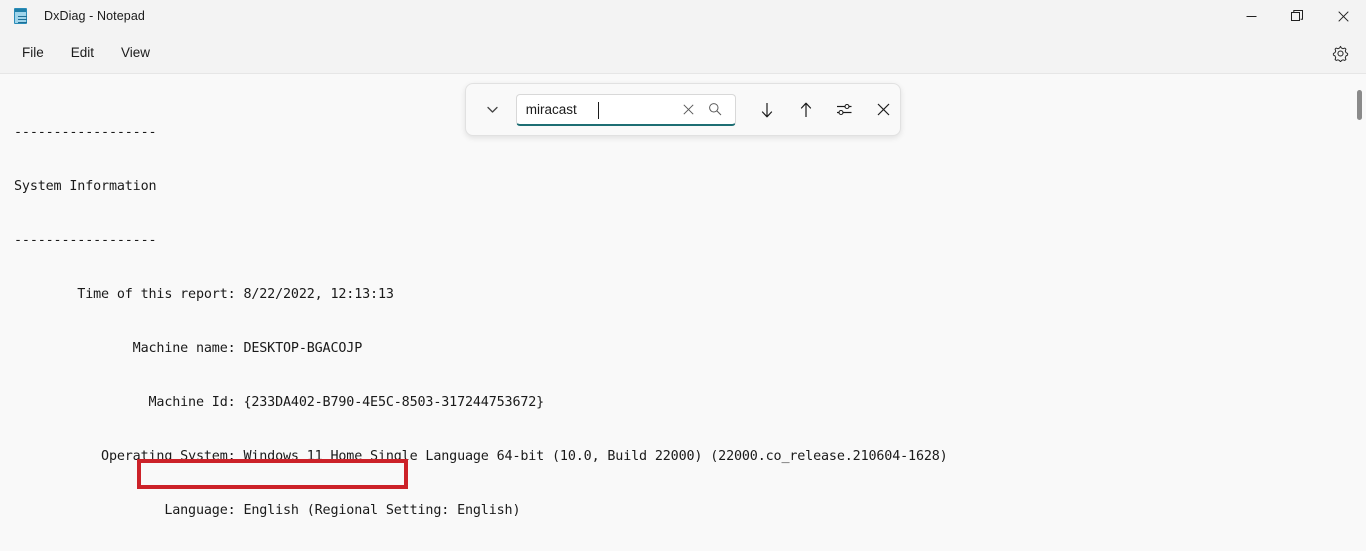  Describe the element at coordinates (33, 52) in the screenshot. I see `menu-item-file: File` at that location.